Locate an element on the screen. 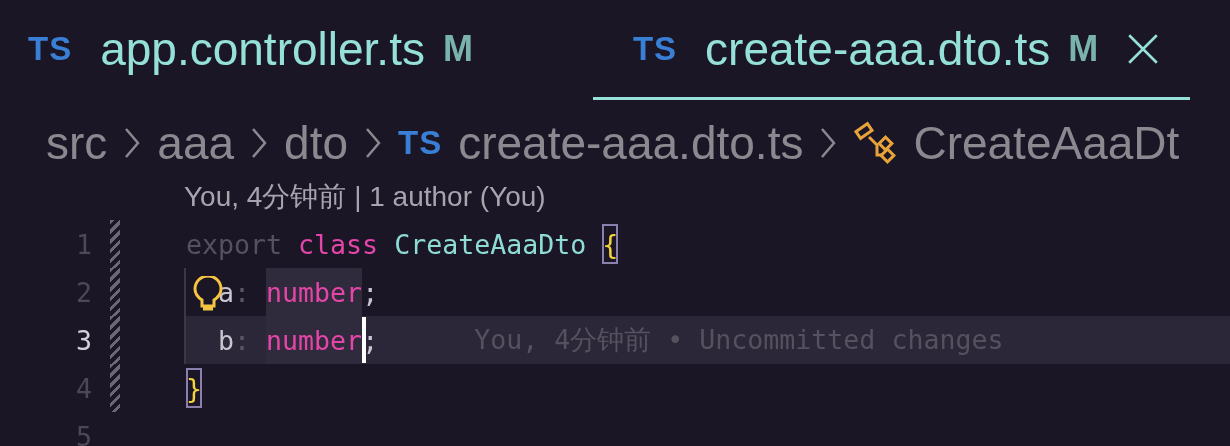  code-token: a is located at coordinates (226, 292).